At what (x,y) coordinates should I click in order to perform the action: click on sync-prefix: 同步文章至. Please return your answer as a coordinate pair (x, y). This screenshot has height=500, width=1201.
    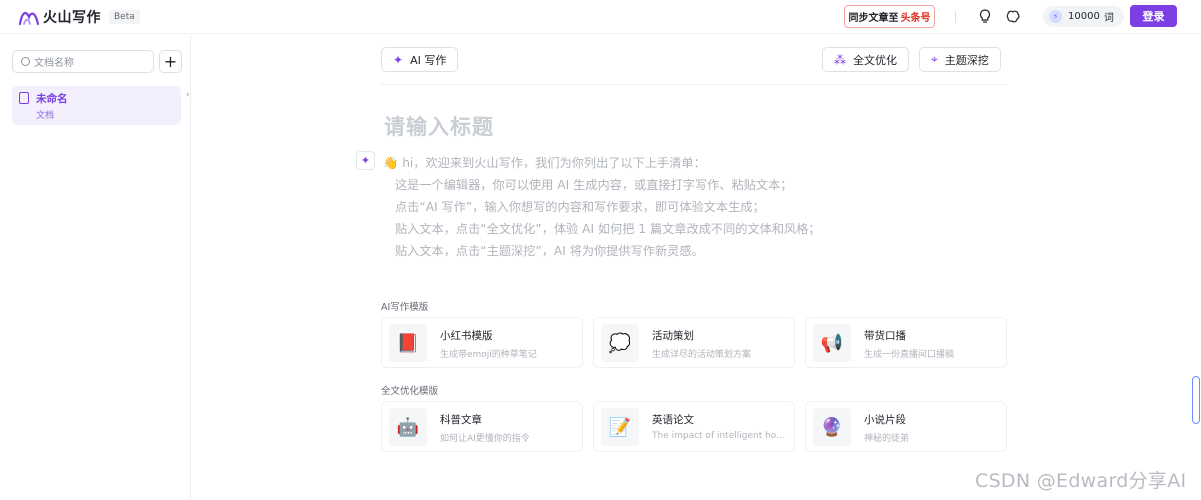
    Looking at the image, I should click on (873, 18).